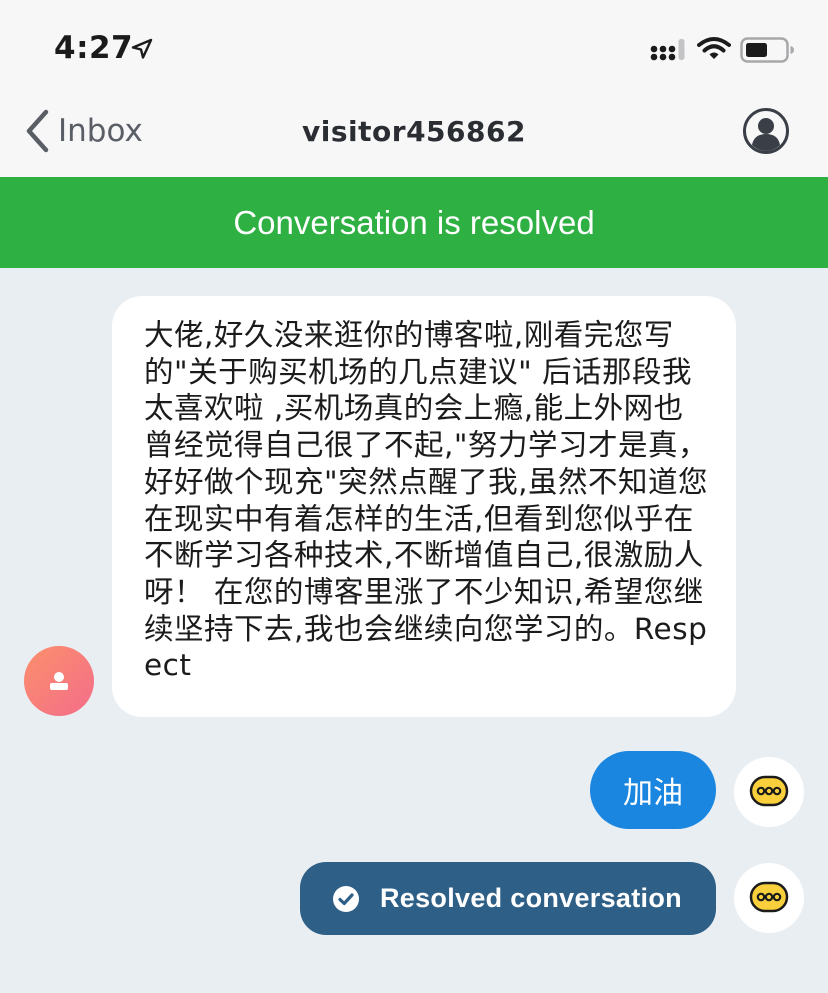  I want to click on cellular-signal-icon, so click(667, 50).